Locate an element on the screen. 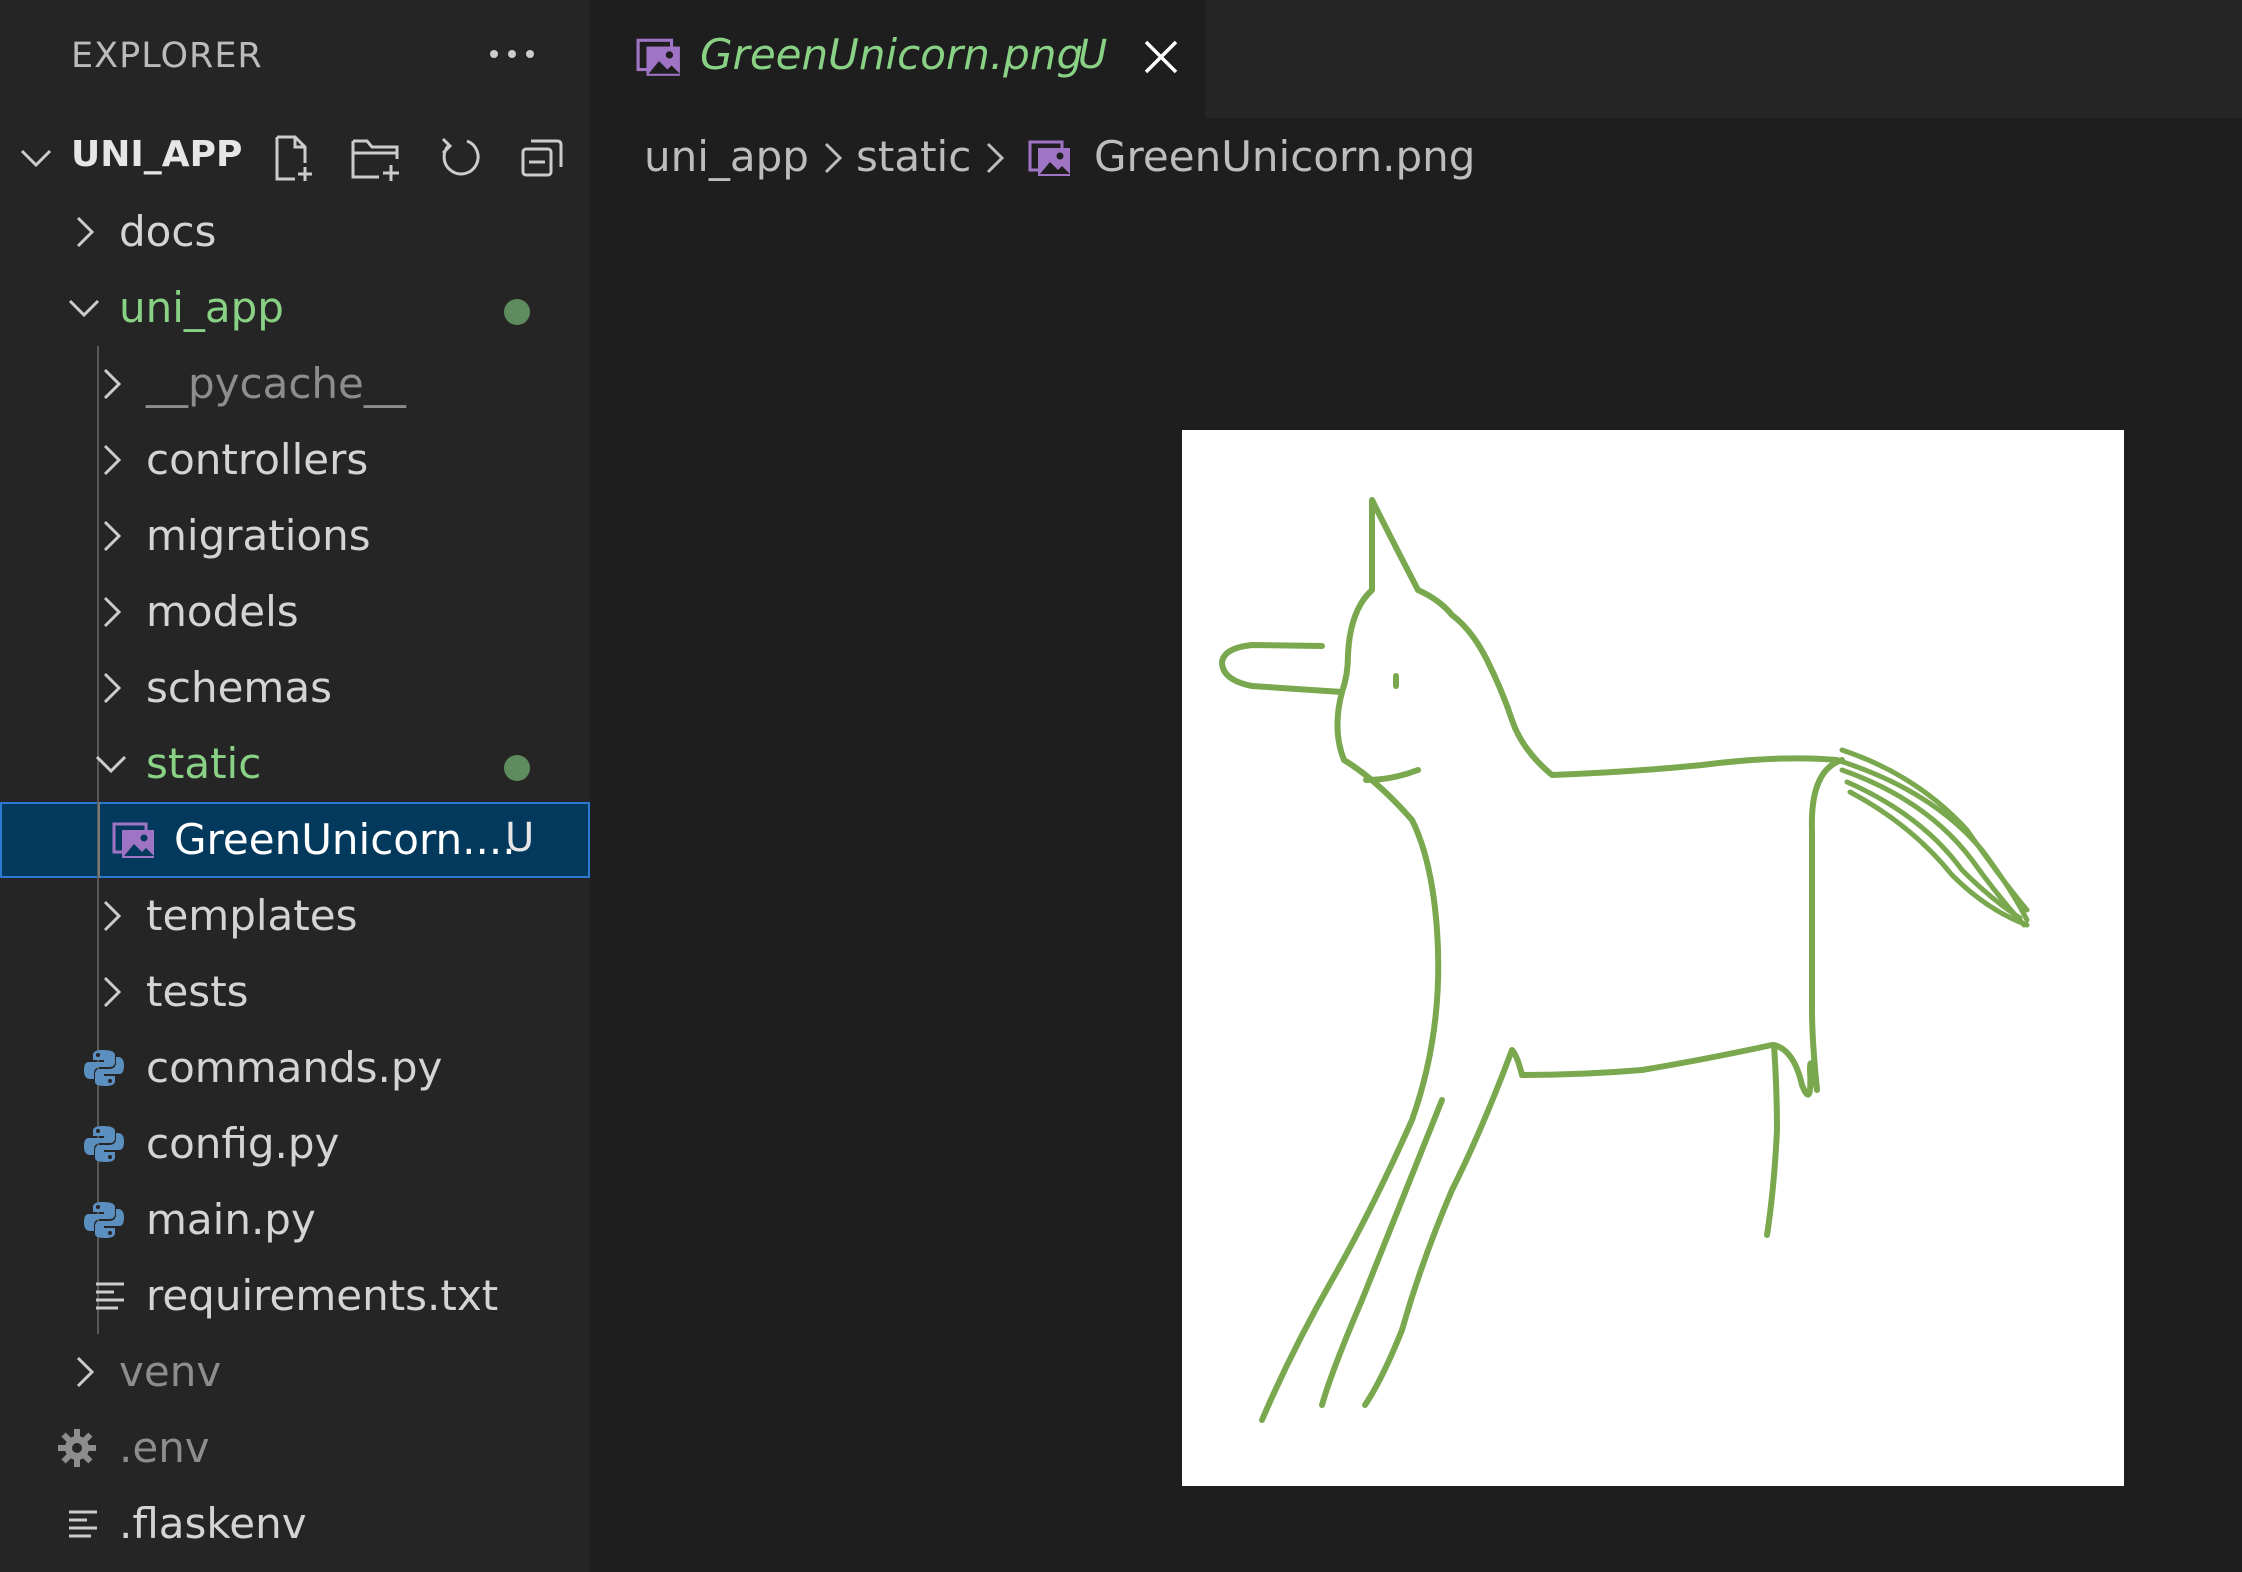  tree-item-label: docs is located at coordinates (168, 231).